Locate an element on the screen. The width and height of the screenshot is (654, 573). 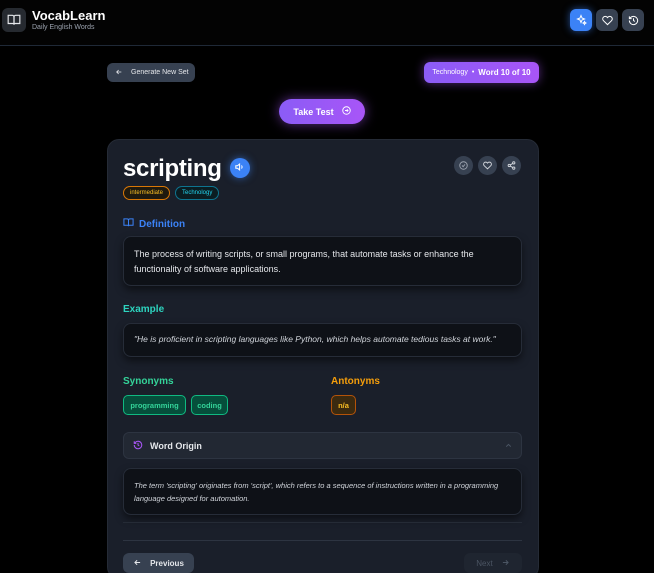
word-title: scripting is located at coordinates (172, 168).